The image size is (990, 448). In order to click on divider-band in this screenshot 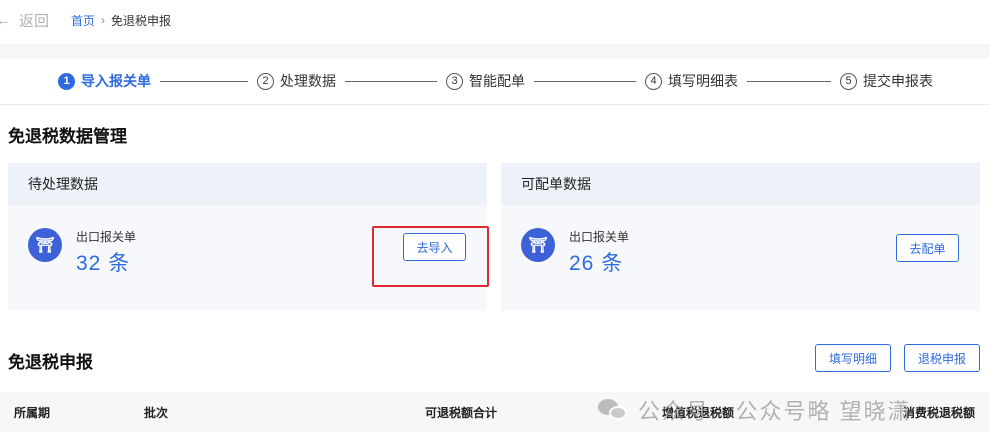, I will do `click(495, 51)`.